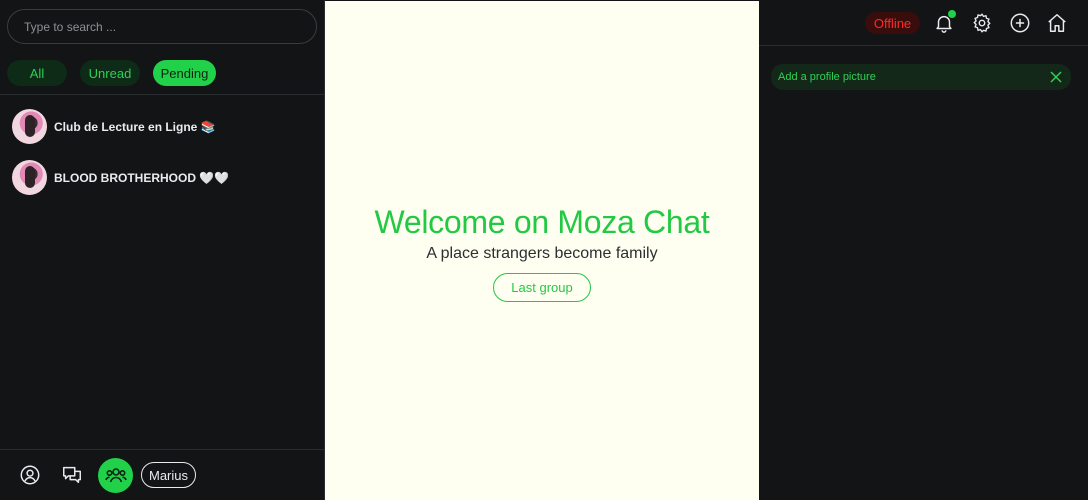  I want to click on gear-icon, so click(982, 23).